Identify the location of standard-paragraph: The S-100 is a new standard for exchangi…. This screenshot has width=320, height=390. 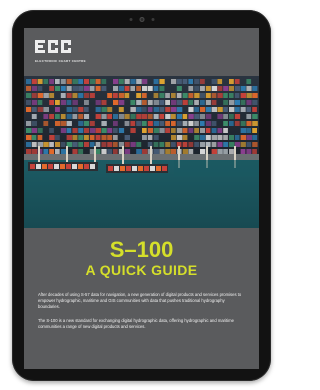
(136, 324).